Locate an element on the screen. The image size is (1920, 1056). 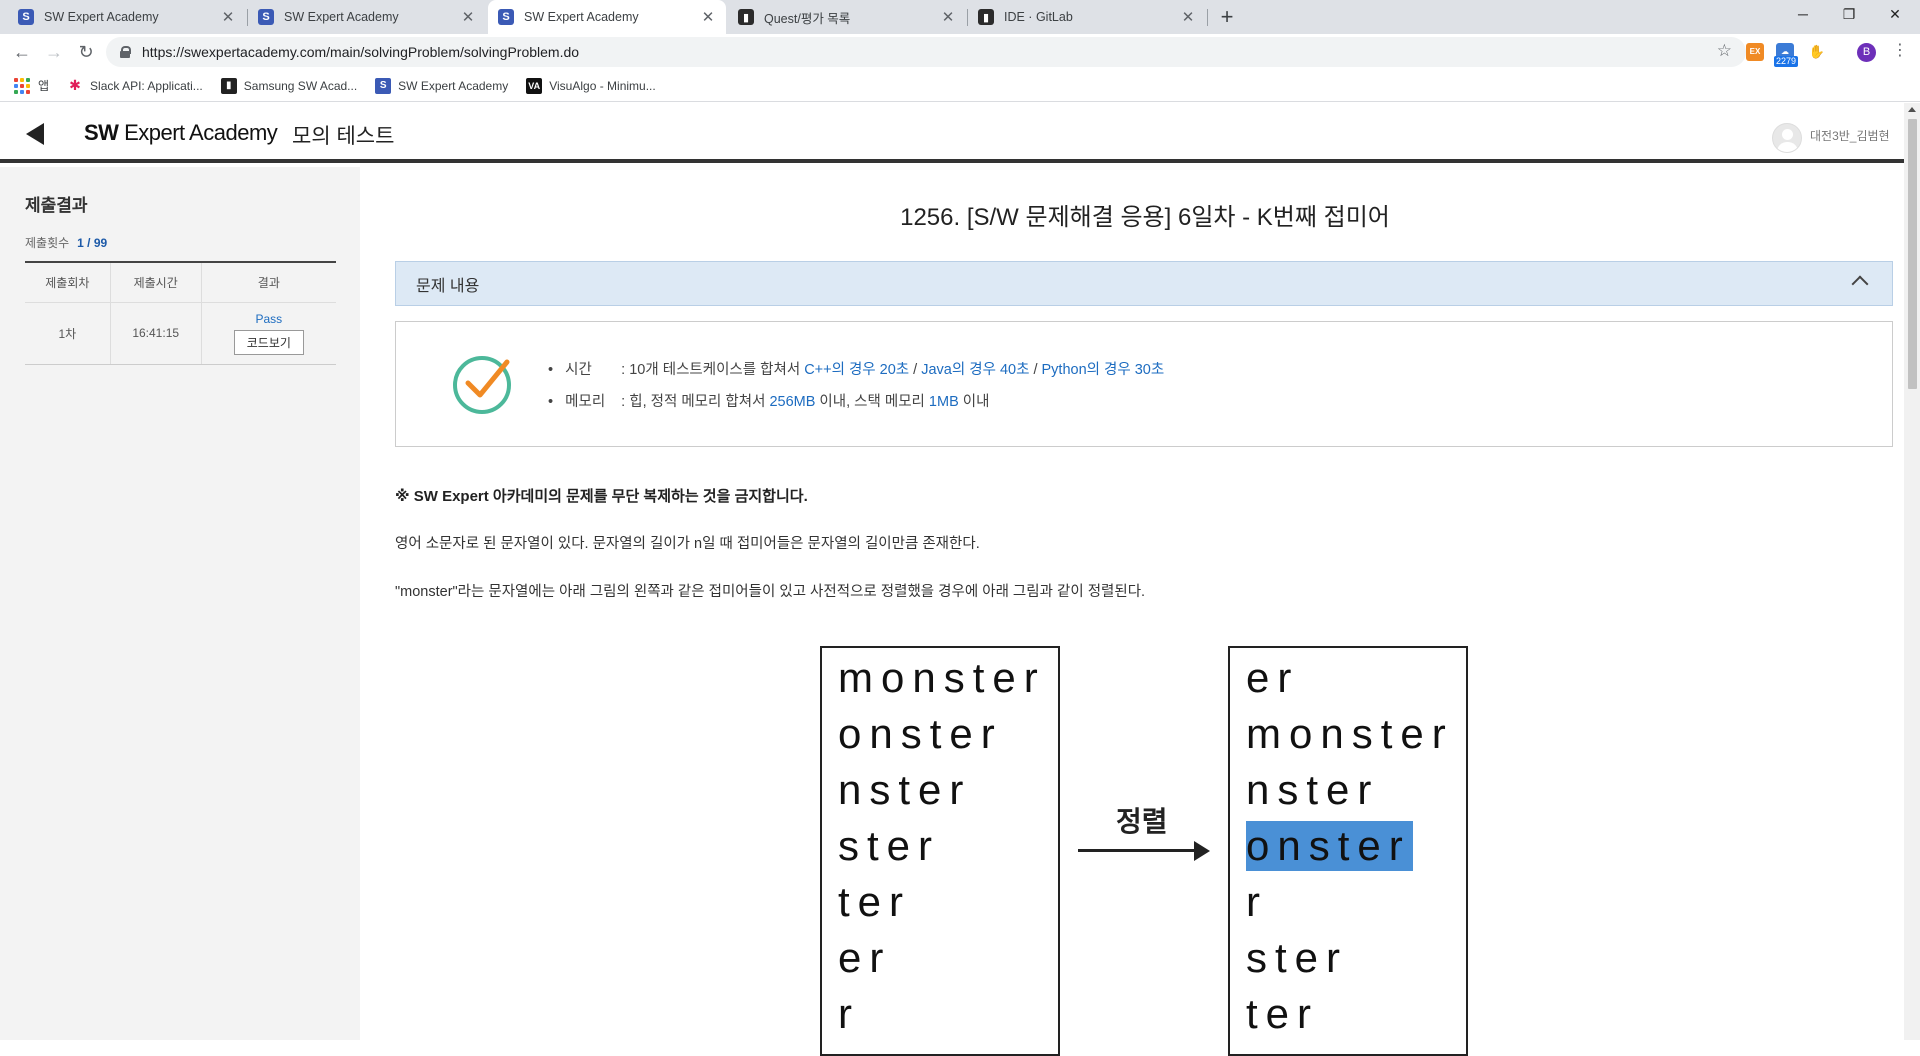
back-arrow-icon is located at coordinates (35, 134).